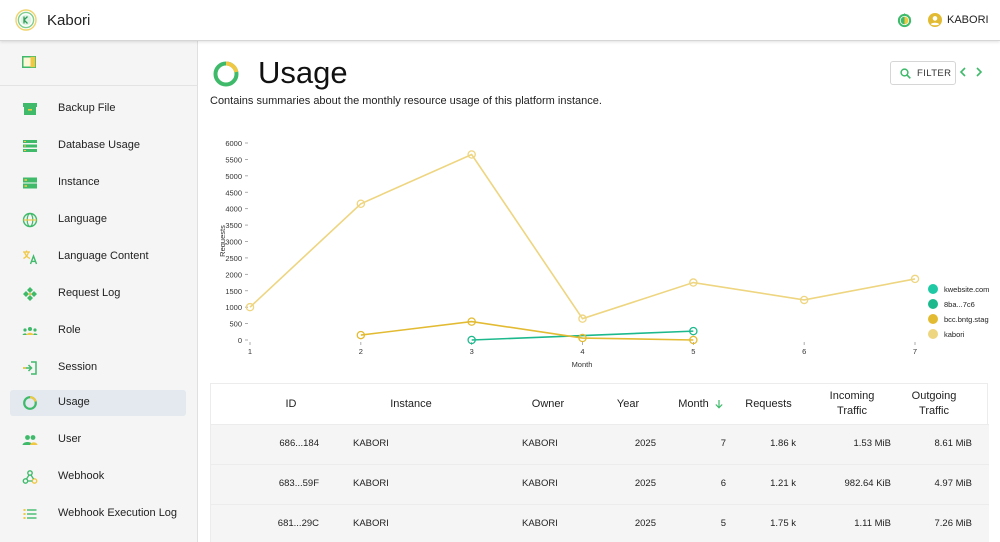  What do you see at coordinates (628, 404) in the screenshot?
I see `column-header-year: Year` at bounding box center [628, 404].